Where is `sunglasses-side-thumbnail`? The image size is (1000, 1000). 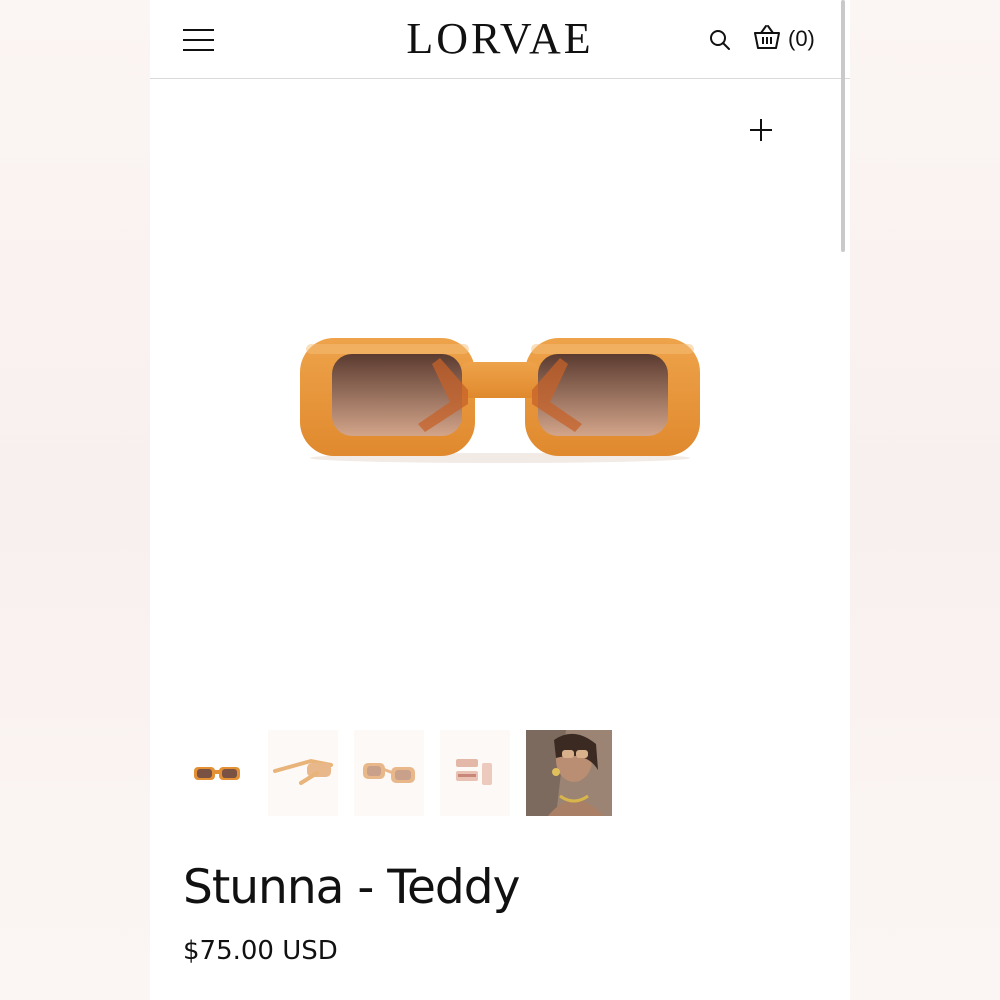
sunglasses-side-thumbnail is located at coordinates (303, 773).